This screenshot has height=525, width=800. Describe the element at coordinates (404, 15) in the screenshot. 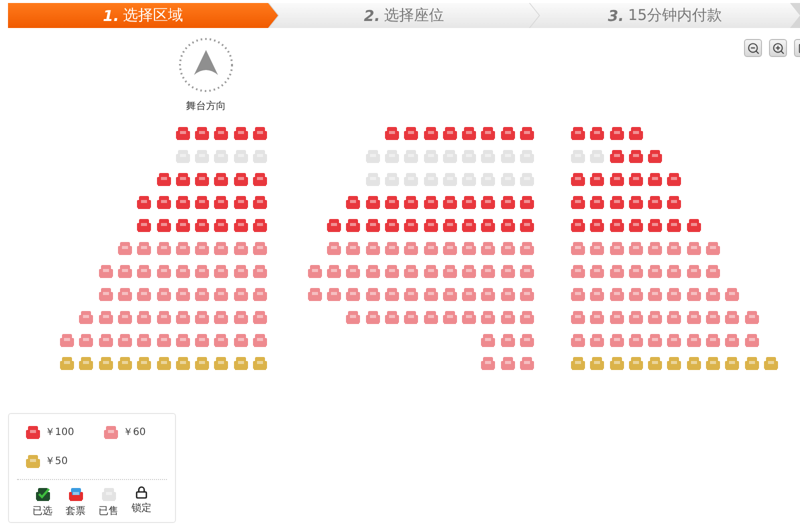

I see `step-tab: 2. 选择座位` at that location.